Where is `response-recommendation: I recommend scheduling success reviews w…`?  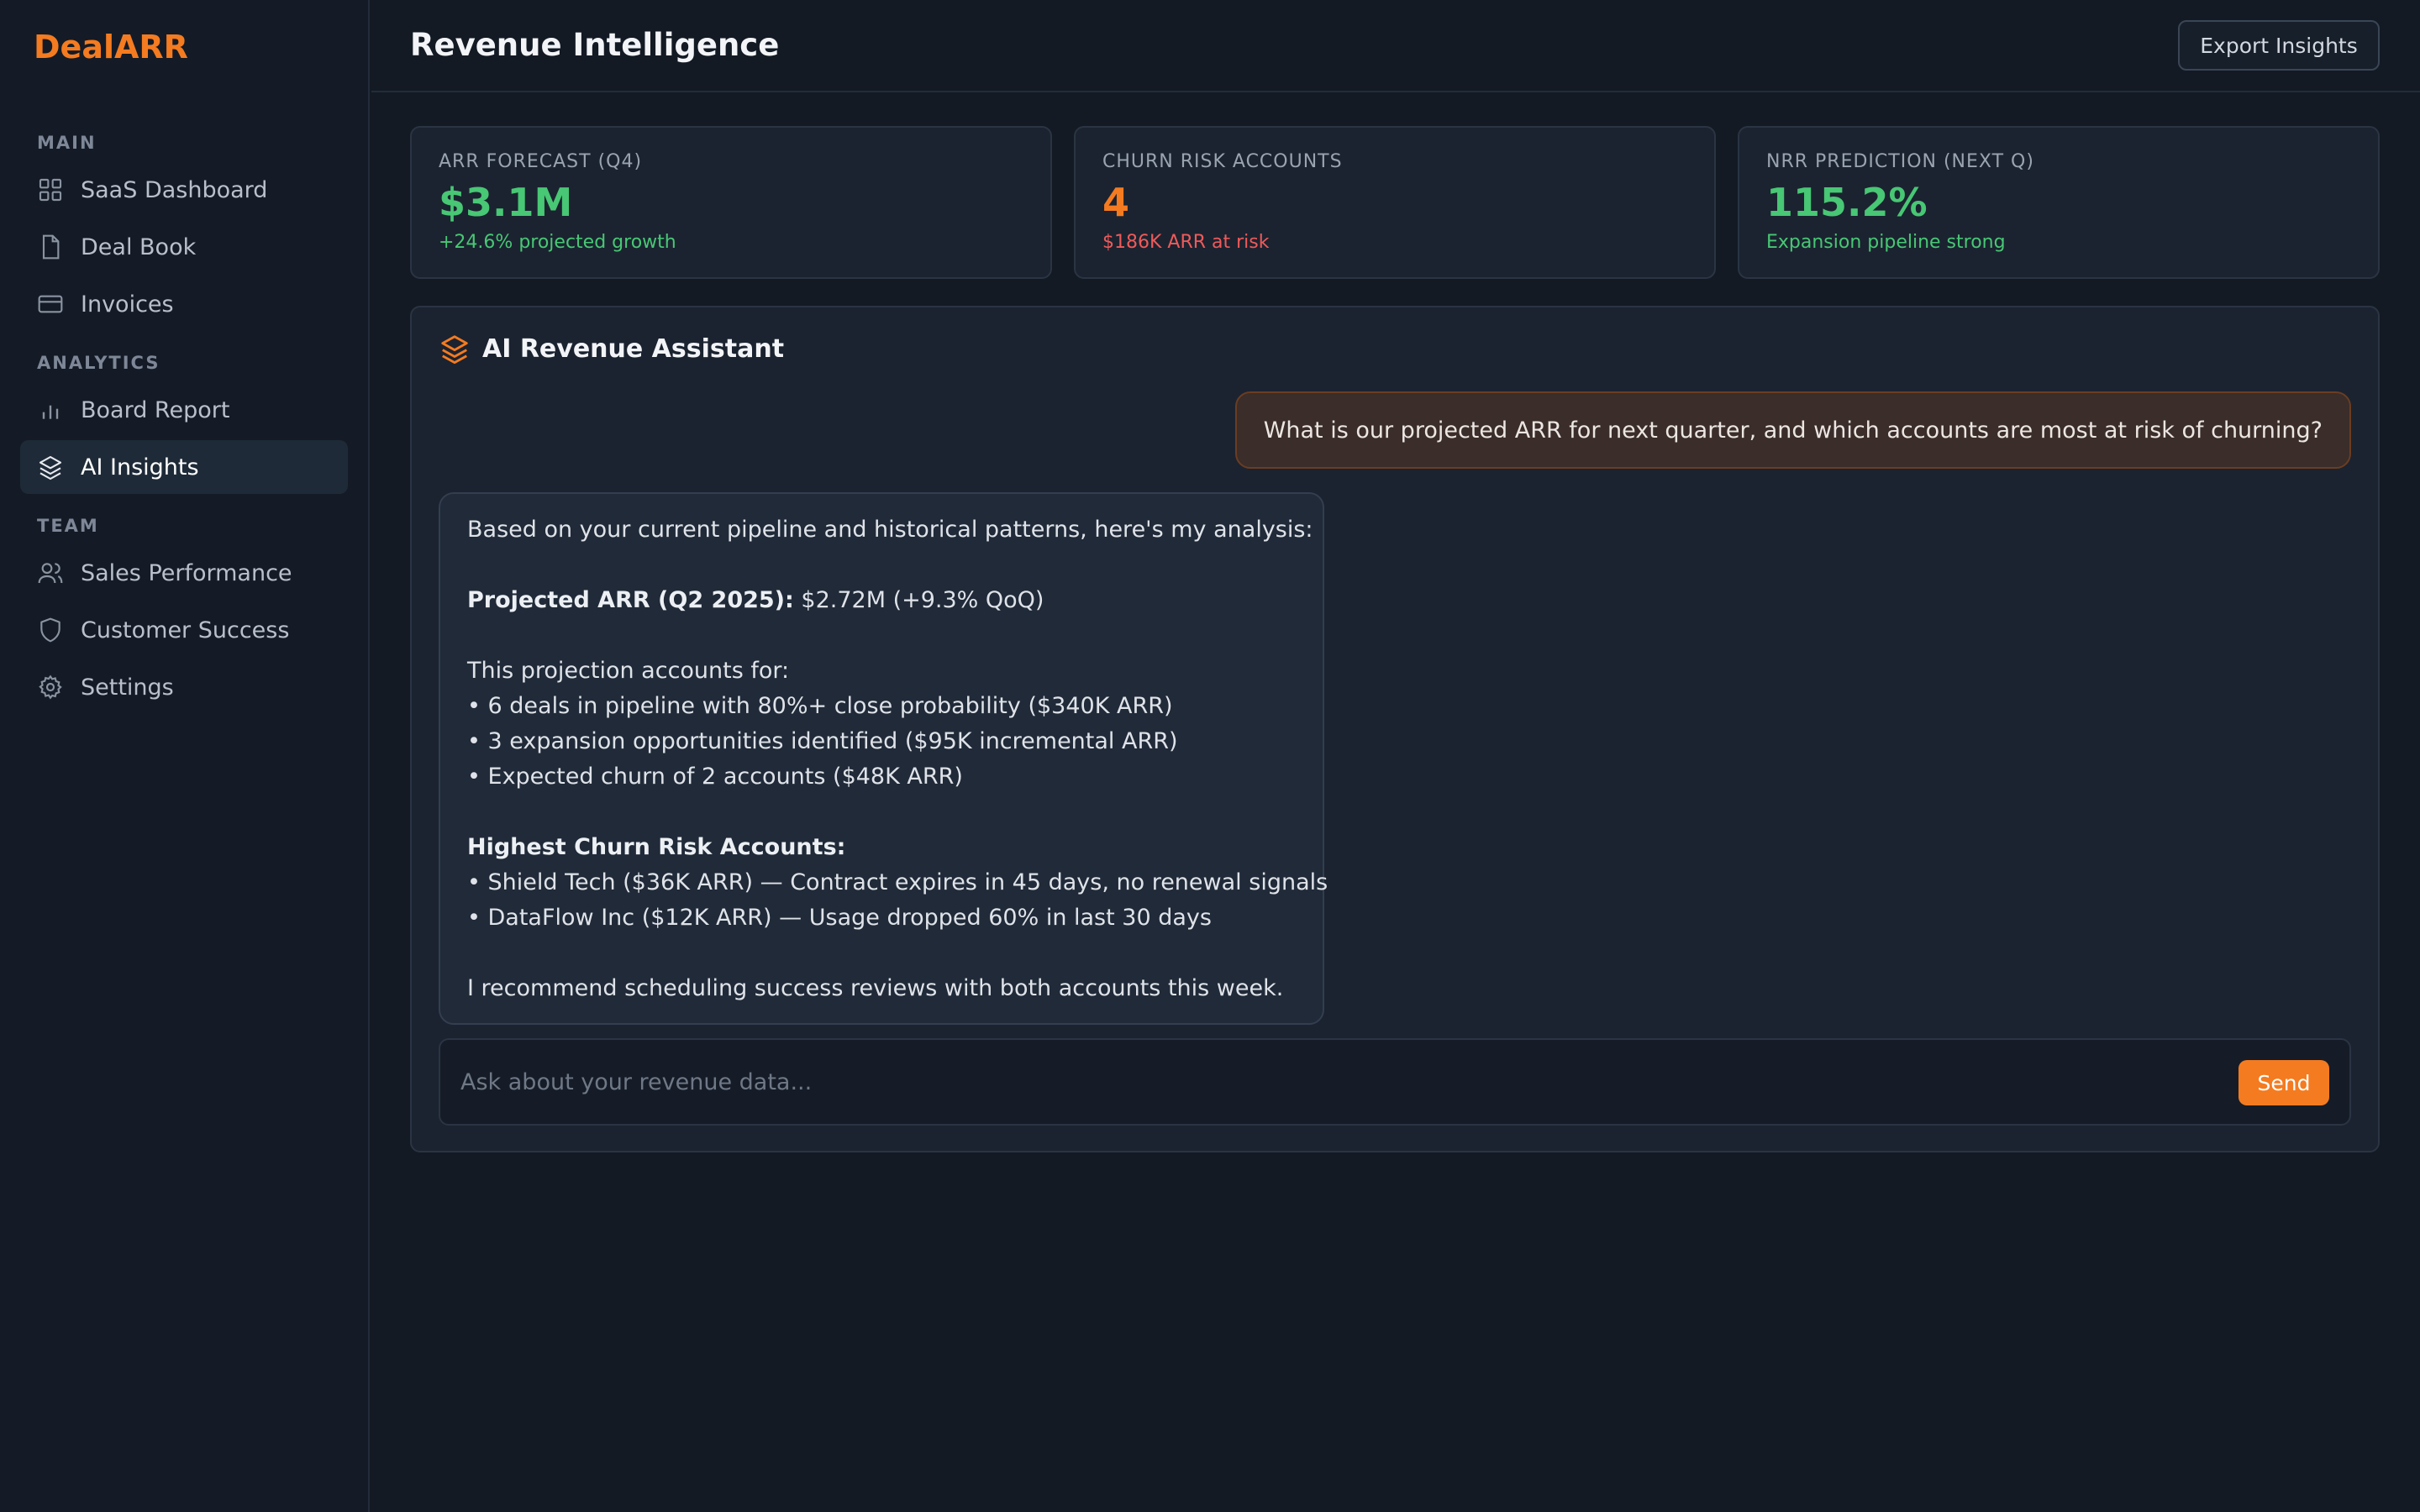
response-recommendation: I recommend scheduling success reviews w… is located at coordinates (875, 988).